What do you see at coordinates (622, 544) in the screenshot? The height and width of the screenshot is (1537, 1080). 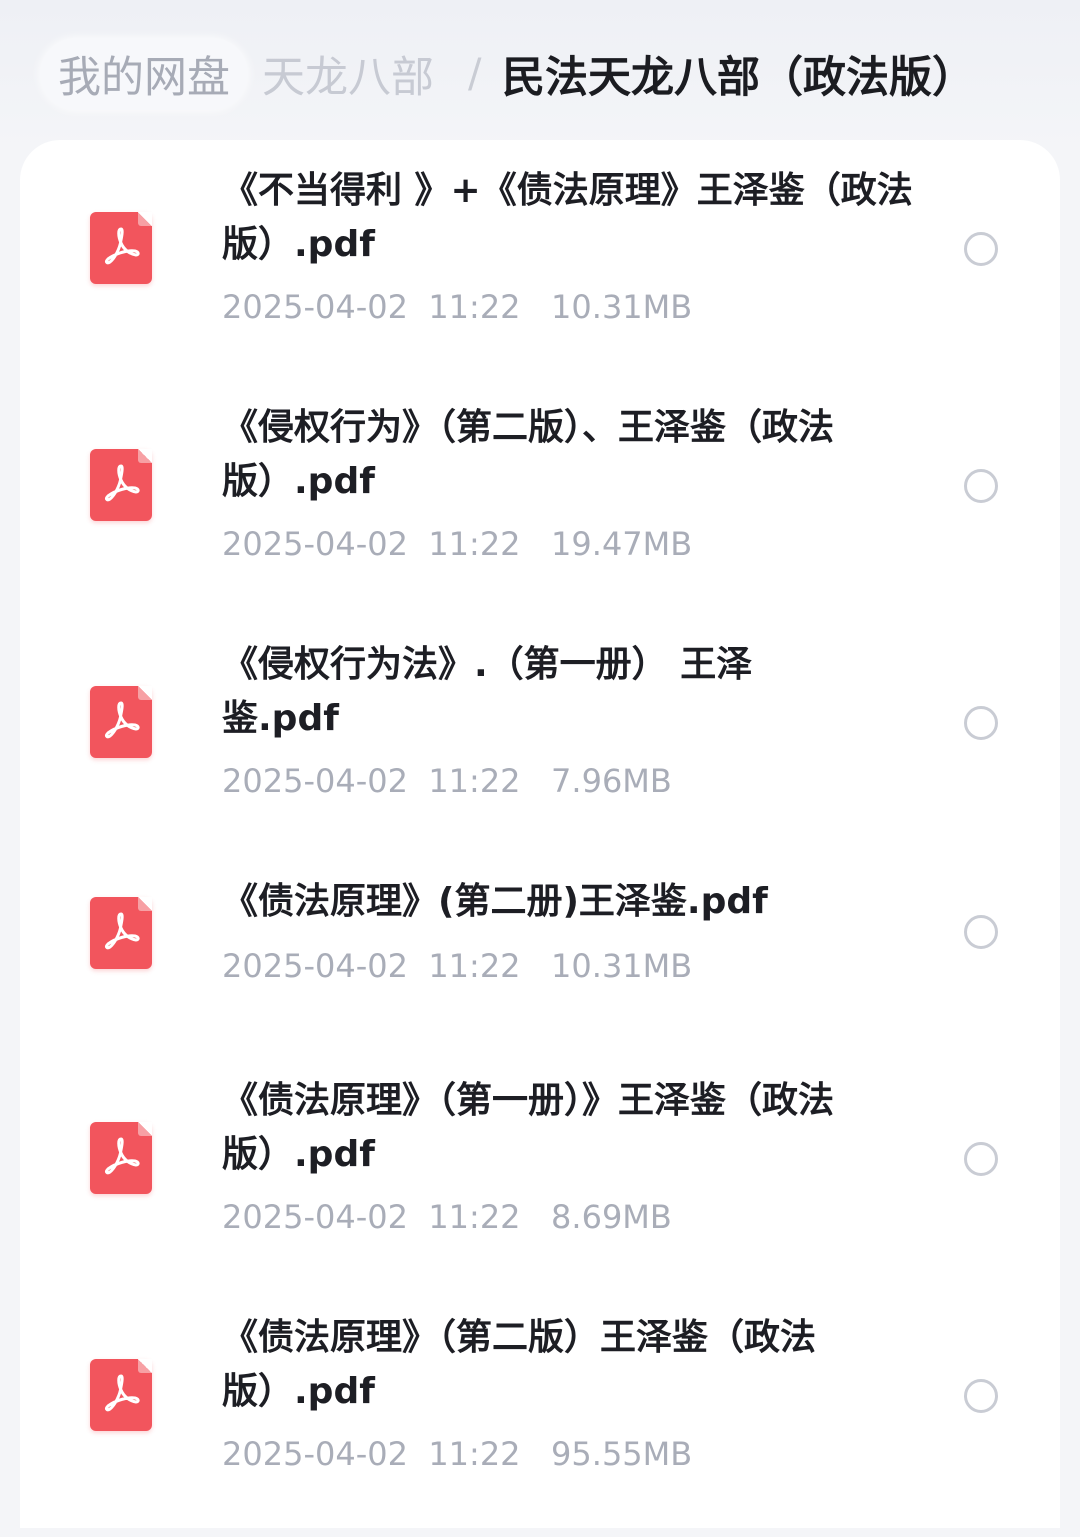 I see `file-size: 19.47MB` at bounding box center [622, 544].